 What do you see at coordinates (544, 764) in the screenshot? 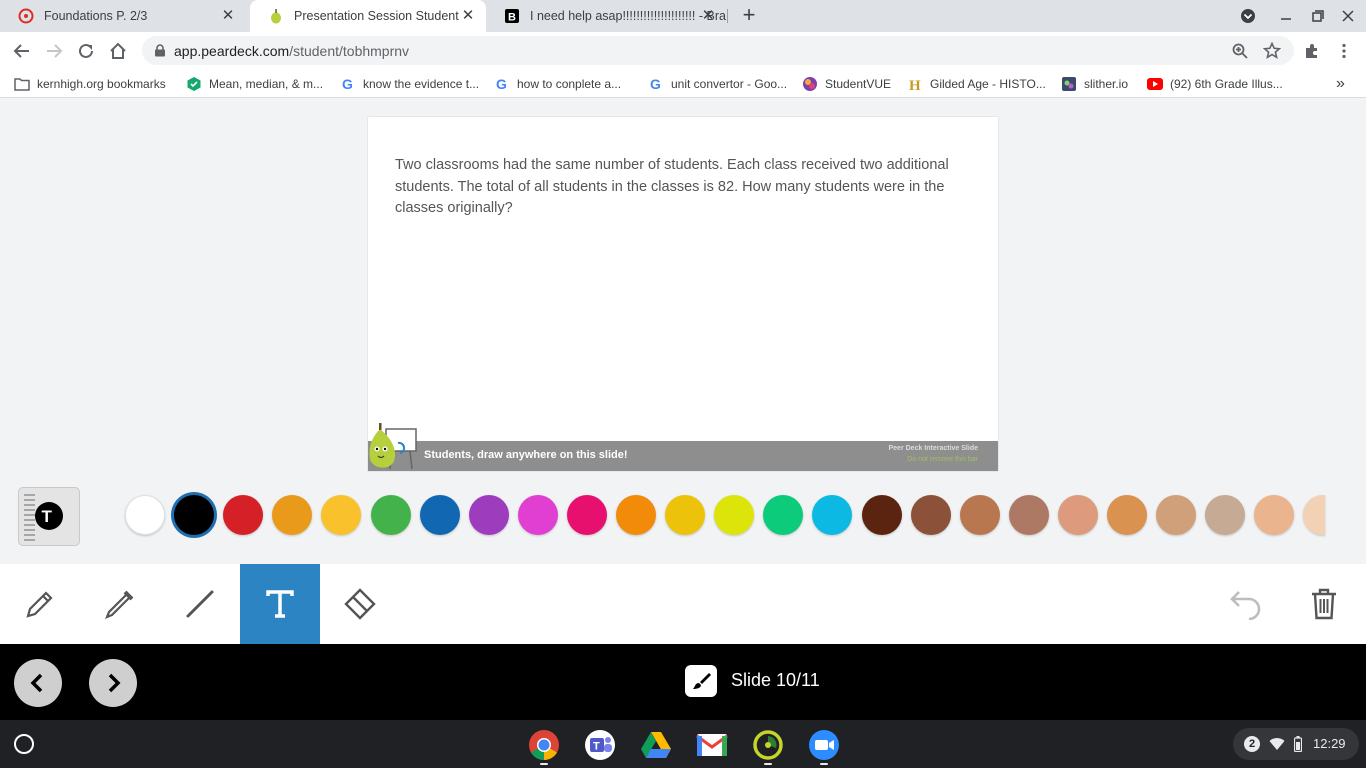
I see `running-indicator` at bounding box center [544, 764].